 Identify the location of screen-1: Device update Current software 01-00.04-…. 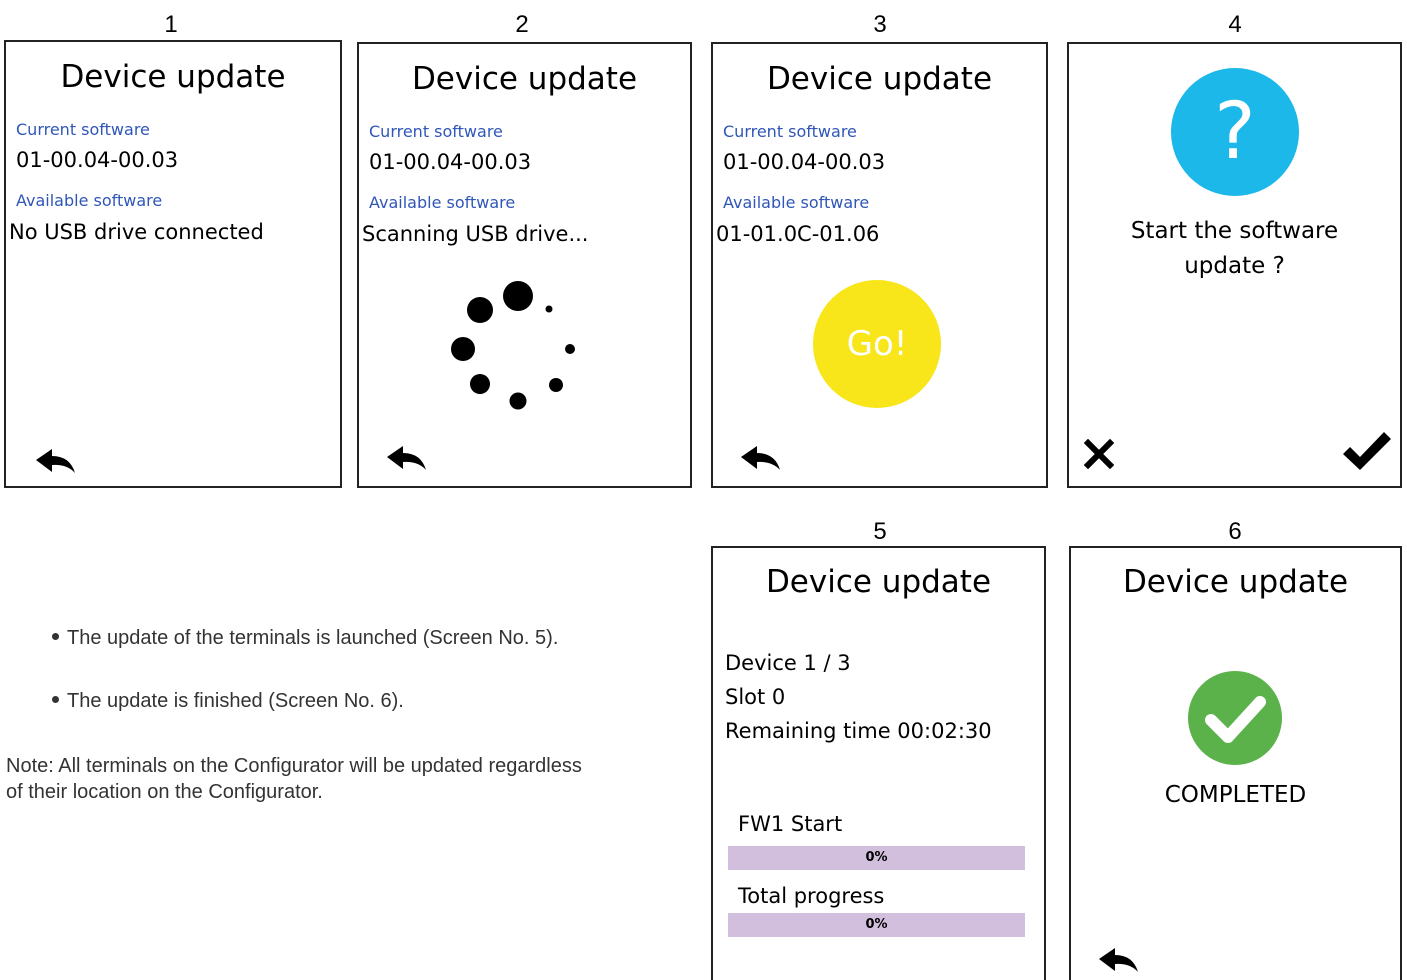
(173, 264).